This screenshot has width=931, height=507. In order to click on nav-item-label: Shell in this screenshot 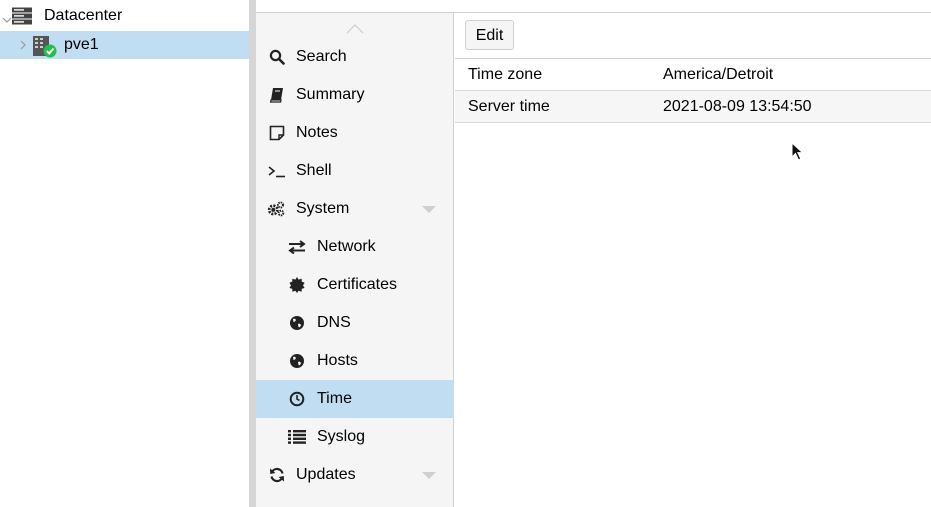, I will do `click(314, 170)`.